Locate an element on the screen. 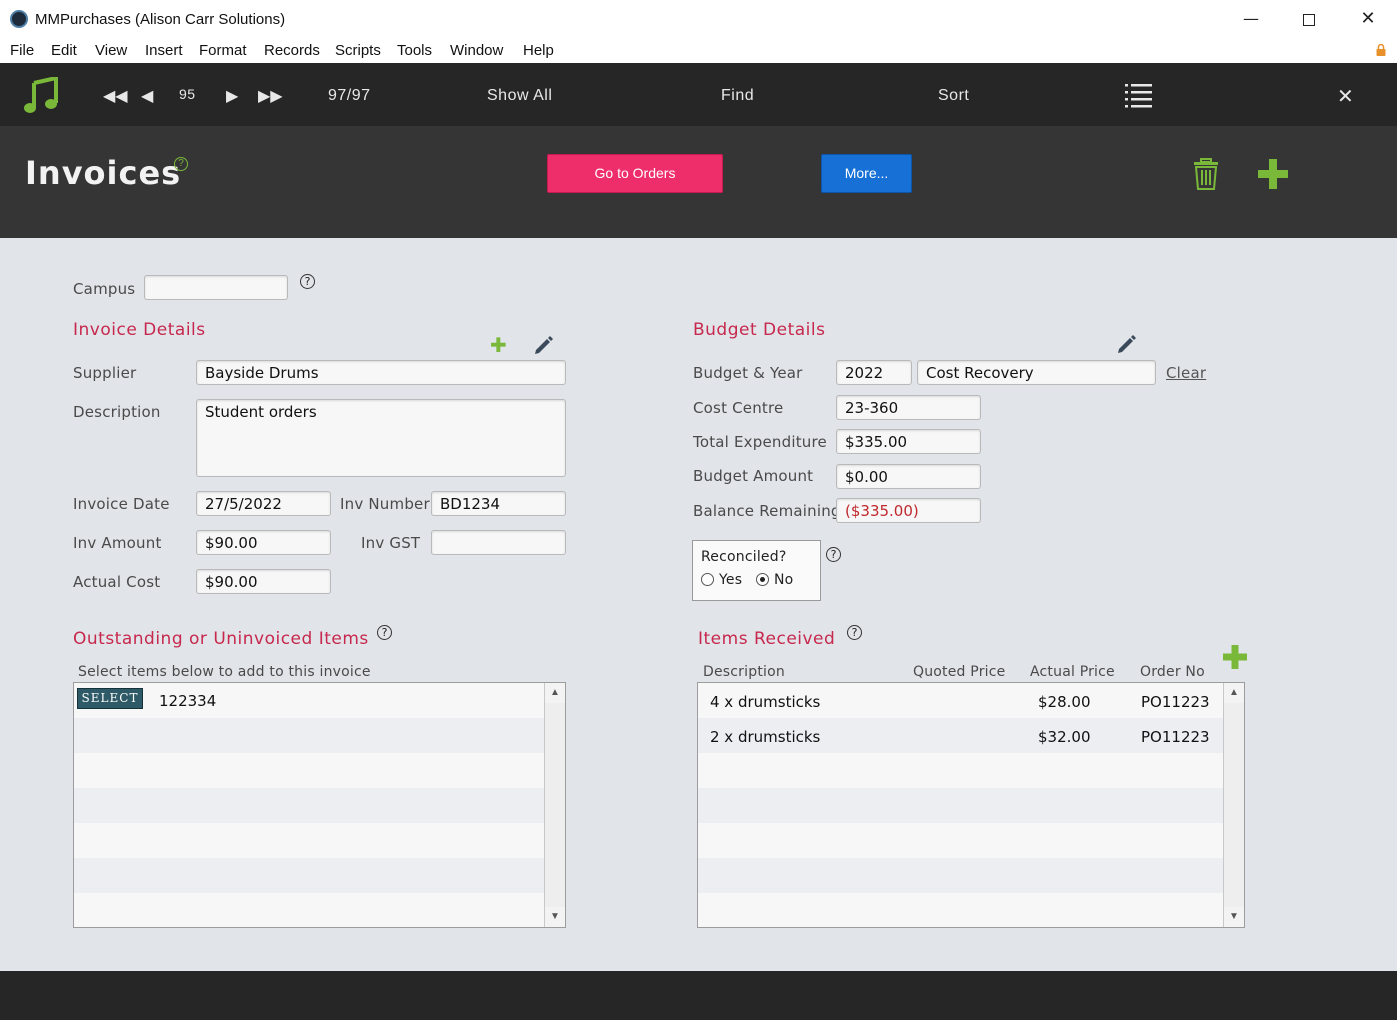 Image resolution: width=1397 pixels, height=1020 pixels. menu-format: Format is located at coordinates (223, 50).